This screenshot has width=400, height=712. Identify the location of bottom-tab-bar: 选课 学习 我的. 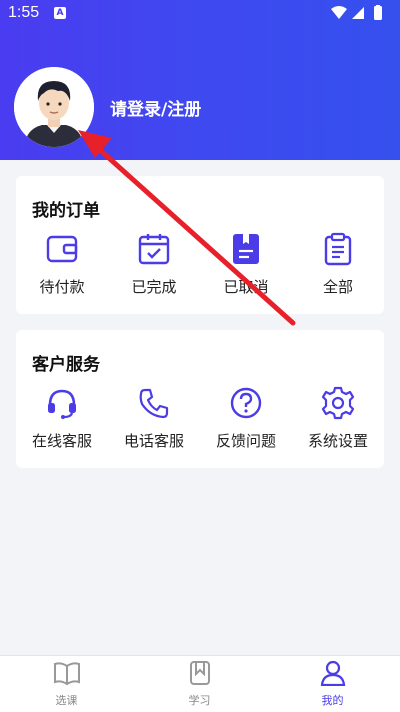
(200, 683).